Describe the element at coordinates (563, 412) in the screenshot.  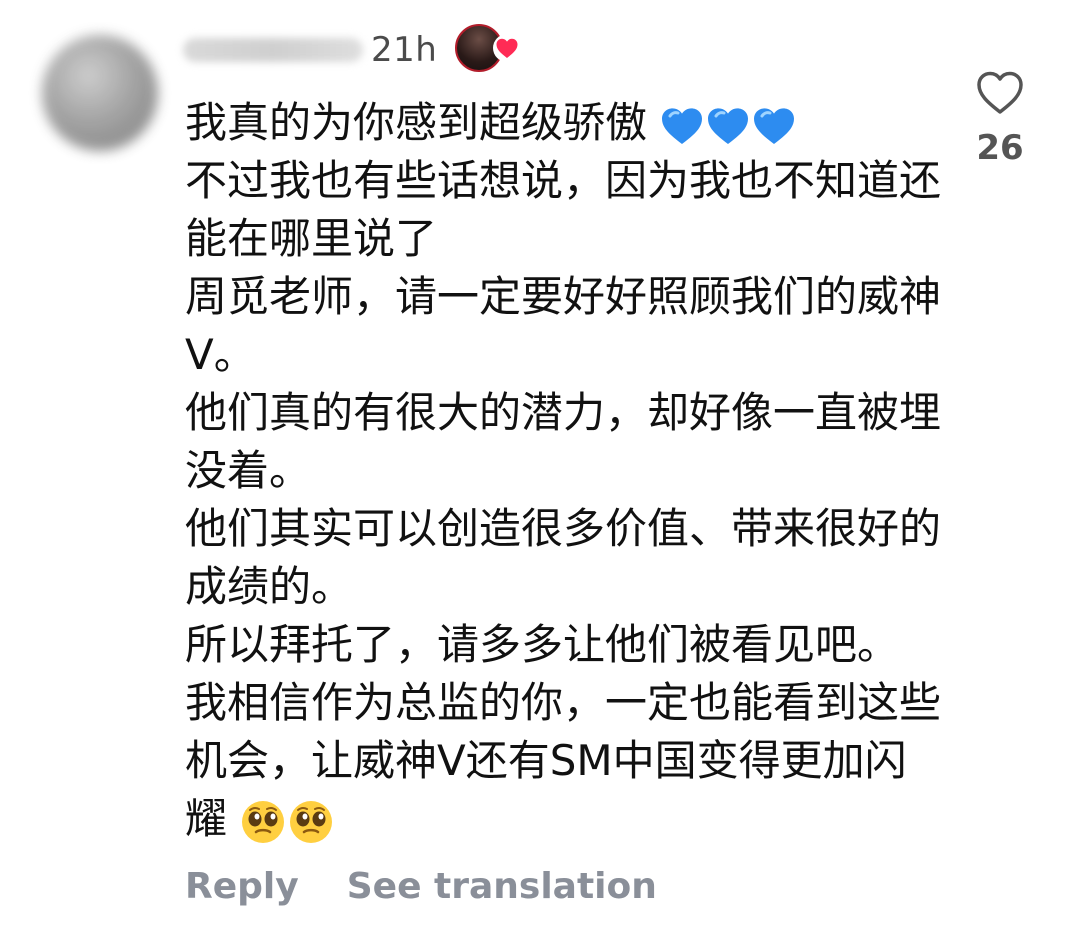
I see `comment-line-6: 他们真的有很大的潜力，却好像一直被埋` at that location.